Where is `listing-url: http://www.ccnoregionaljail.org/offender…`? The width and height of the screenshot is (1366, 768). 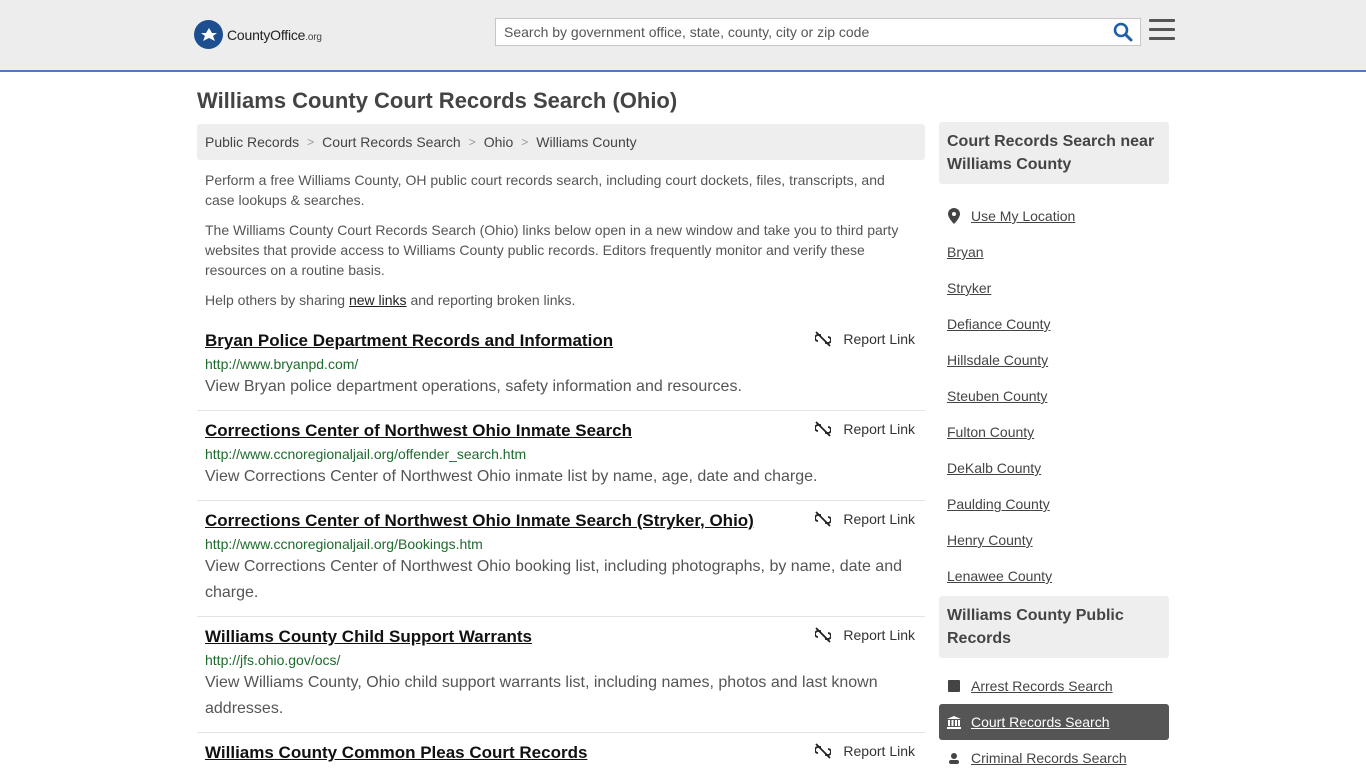 listing-url: http://www.ccnoregionaljail.org/offender… is located at coordinates (366, 454).